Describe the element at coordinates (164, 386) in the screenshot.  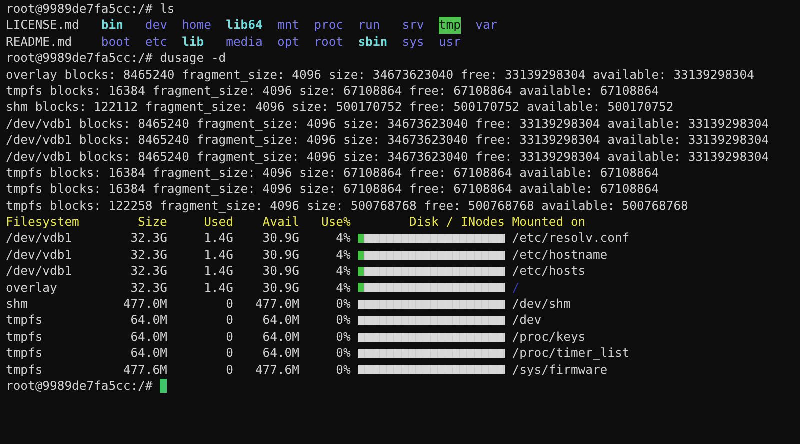
I see `cursor` at that location.